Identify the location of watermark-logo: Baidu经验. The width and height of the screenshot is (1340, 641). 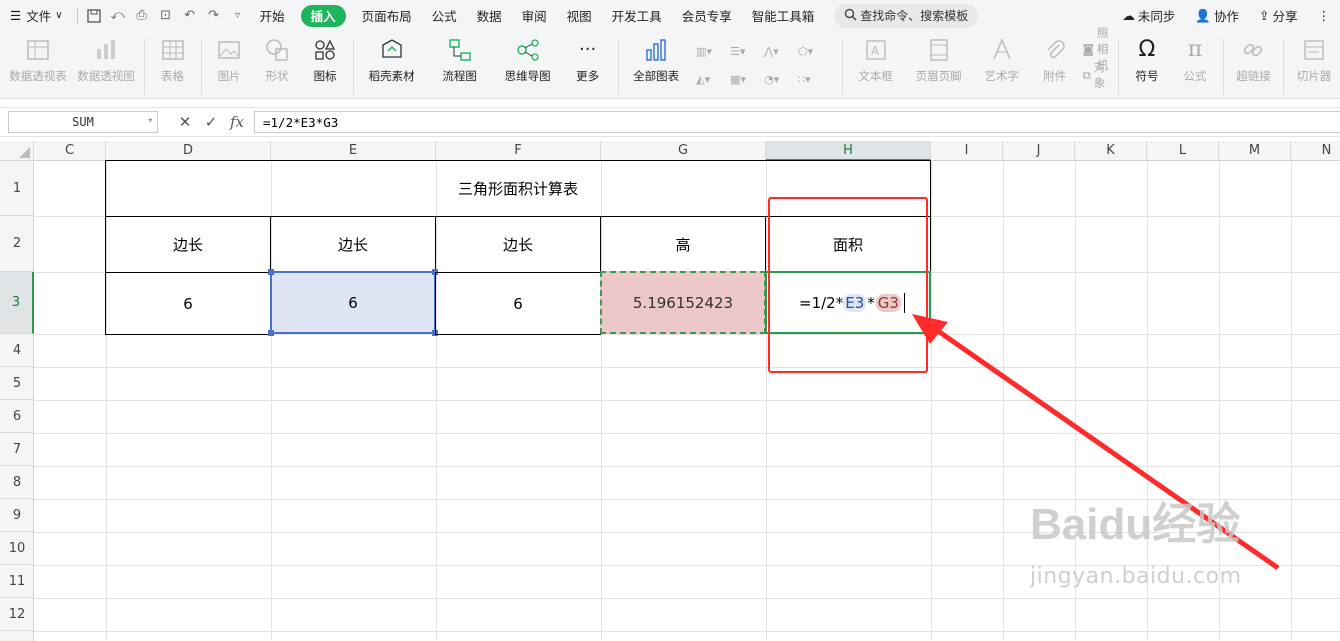
(1150, 525).